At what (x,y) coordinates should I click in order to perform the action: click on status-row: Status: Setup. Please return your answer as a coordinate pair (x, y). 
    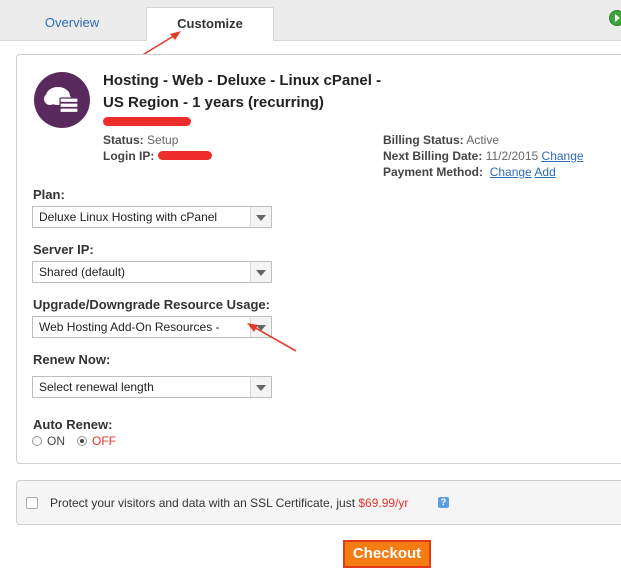
    Looking at the image, I should click on (140, 140).